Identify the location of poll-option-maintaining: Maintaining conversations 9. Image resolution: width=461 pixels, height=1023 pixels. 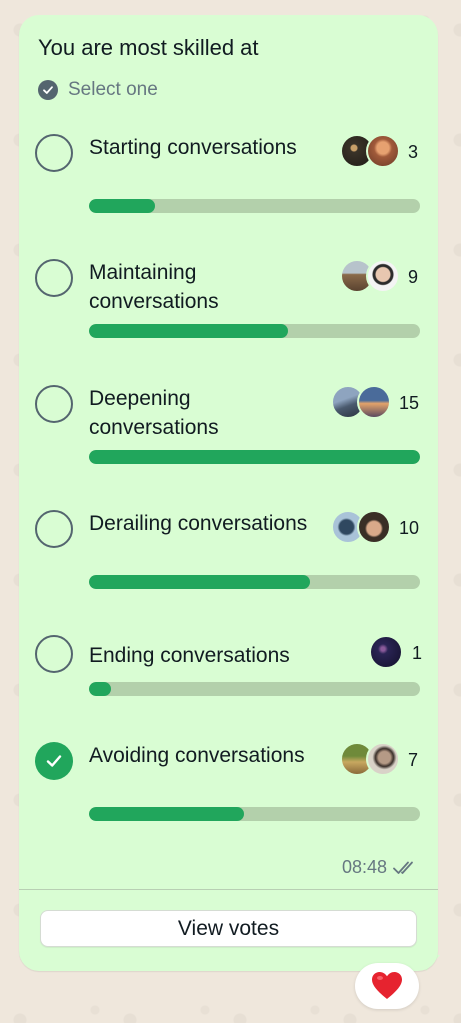
(228, 313).